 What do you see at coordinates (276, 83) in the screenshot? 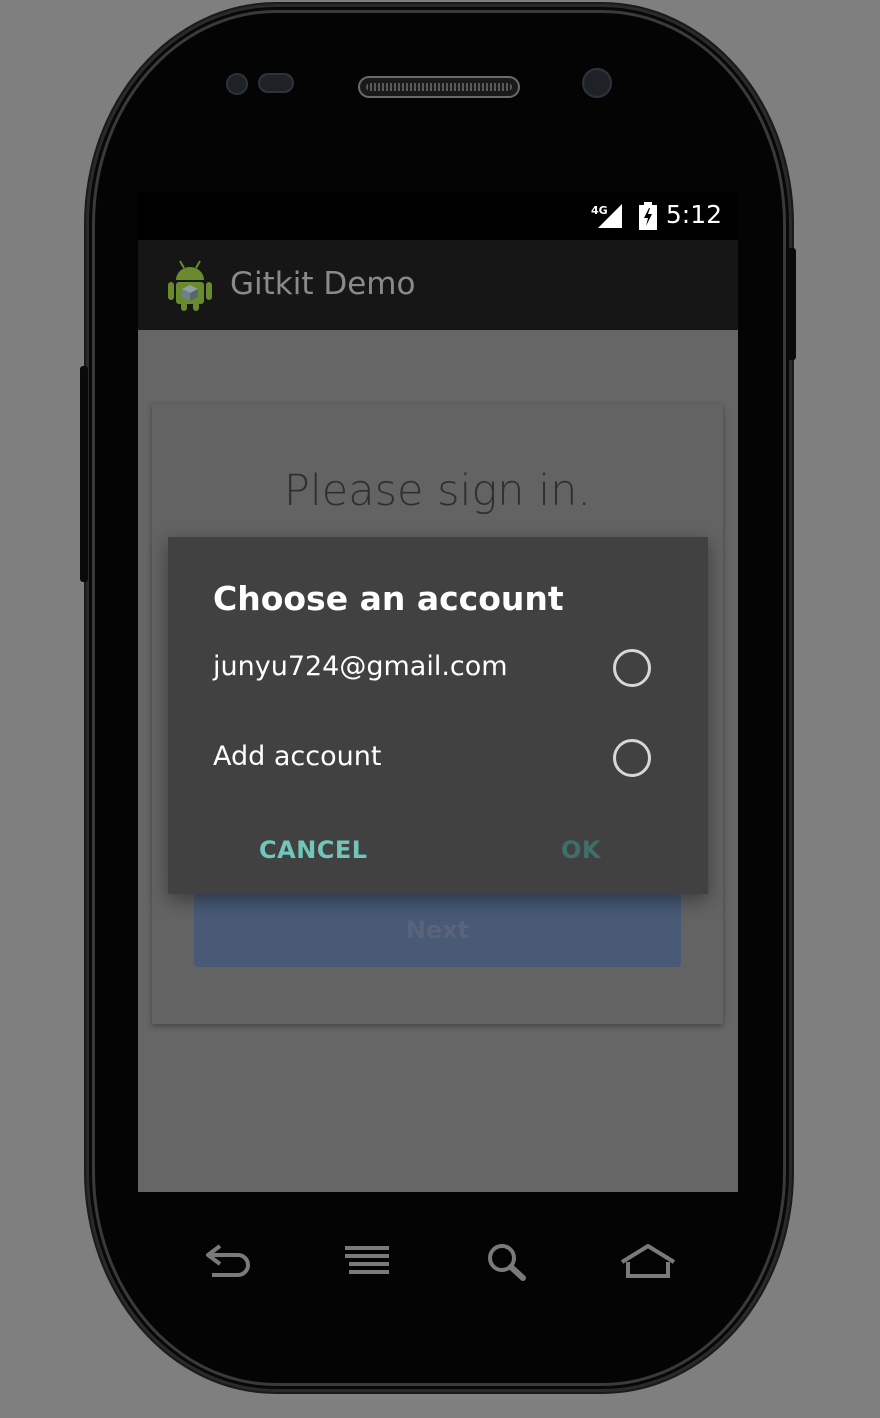
I see `proximity-sensor` at bounding box center [276, 83].